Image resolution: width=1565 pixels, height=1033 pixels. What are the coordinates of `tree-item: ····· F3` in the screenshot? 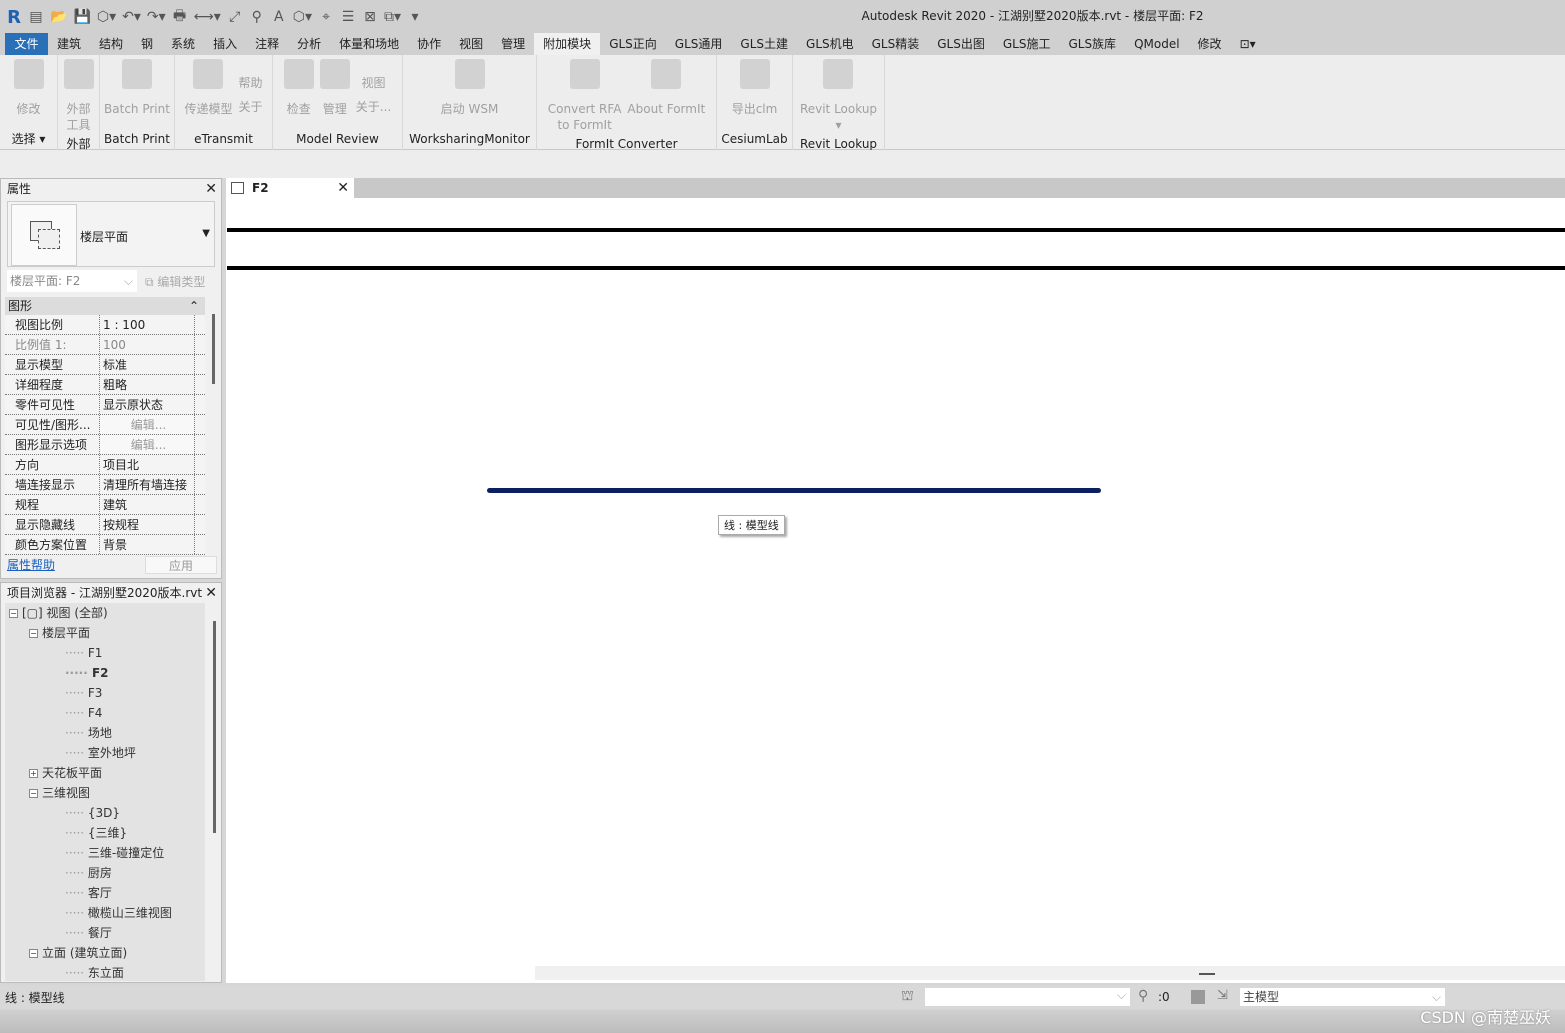 It's located at (105, 693).